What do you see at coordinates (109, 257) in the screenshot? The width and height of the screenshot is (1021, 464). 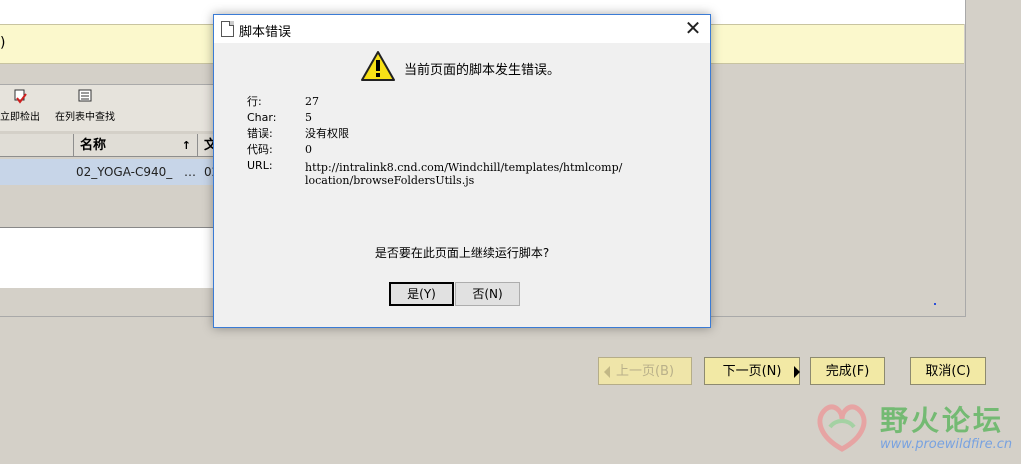 I see `preview-pane` at bounding box center [109, 257].